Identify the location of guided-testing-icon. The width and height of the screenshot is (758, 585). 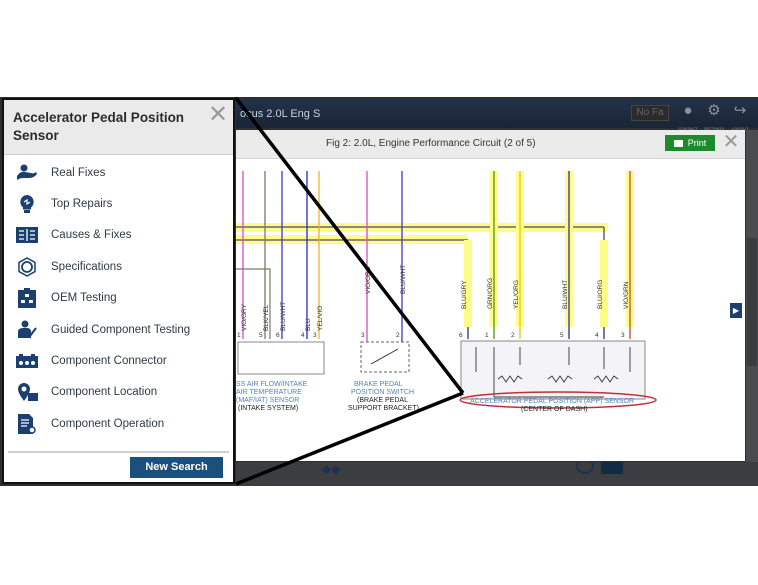
(27, 330).